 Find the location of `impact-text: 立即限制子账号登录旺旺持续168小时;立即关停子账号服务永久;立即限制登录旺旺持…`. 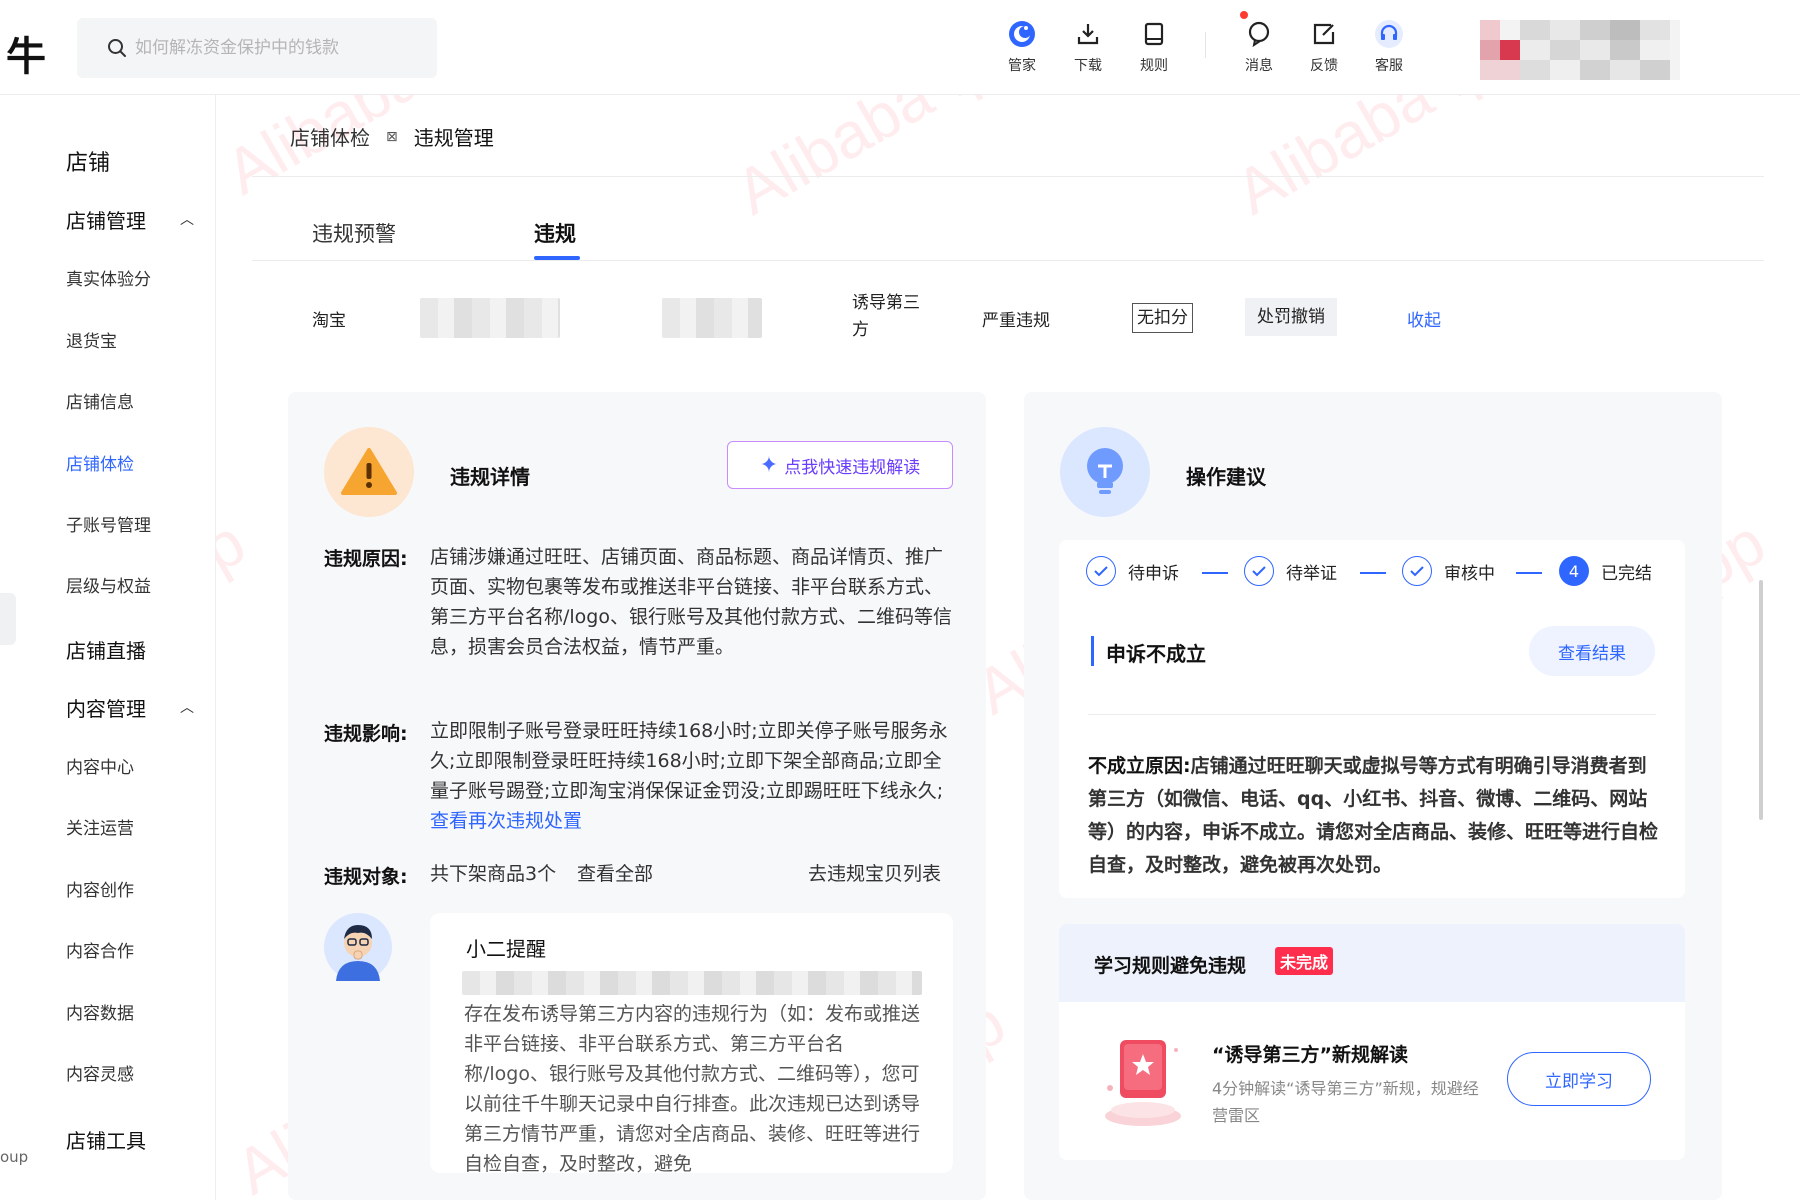

impact-text: 立即限制子账号登录旺旺持续168小时;立即关停子账号服务永久;立即限制登录旺旺持… is located at coordinates (689, 761).